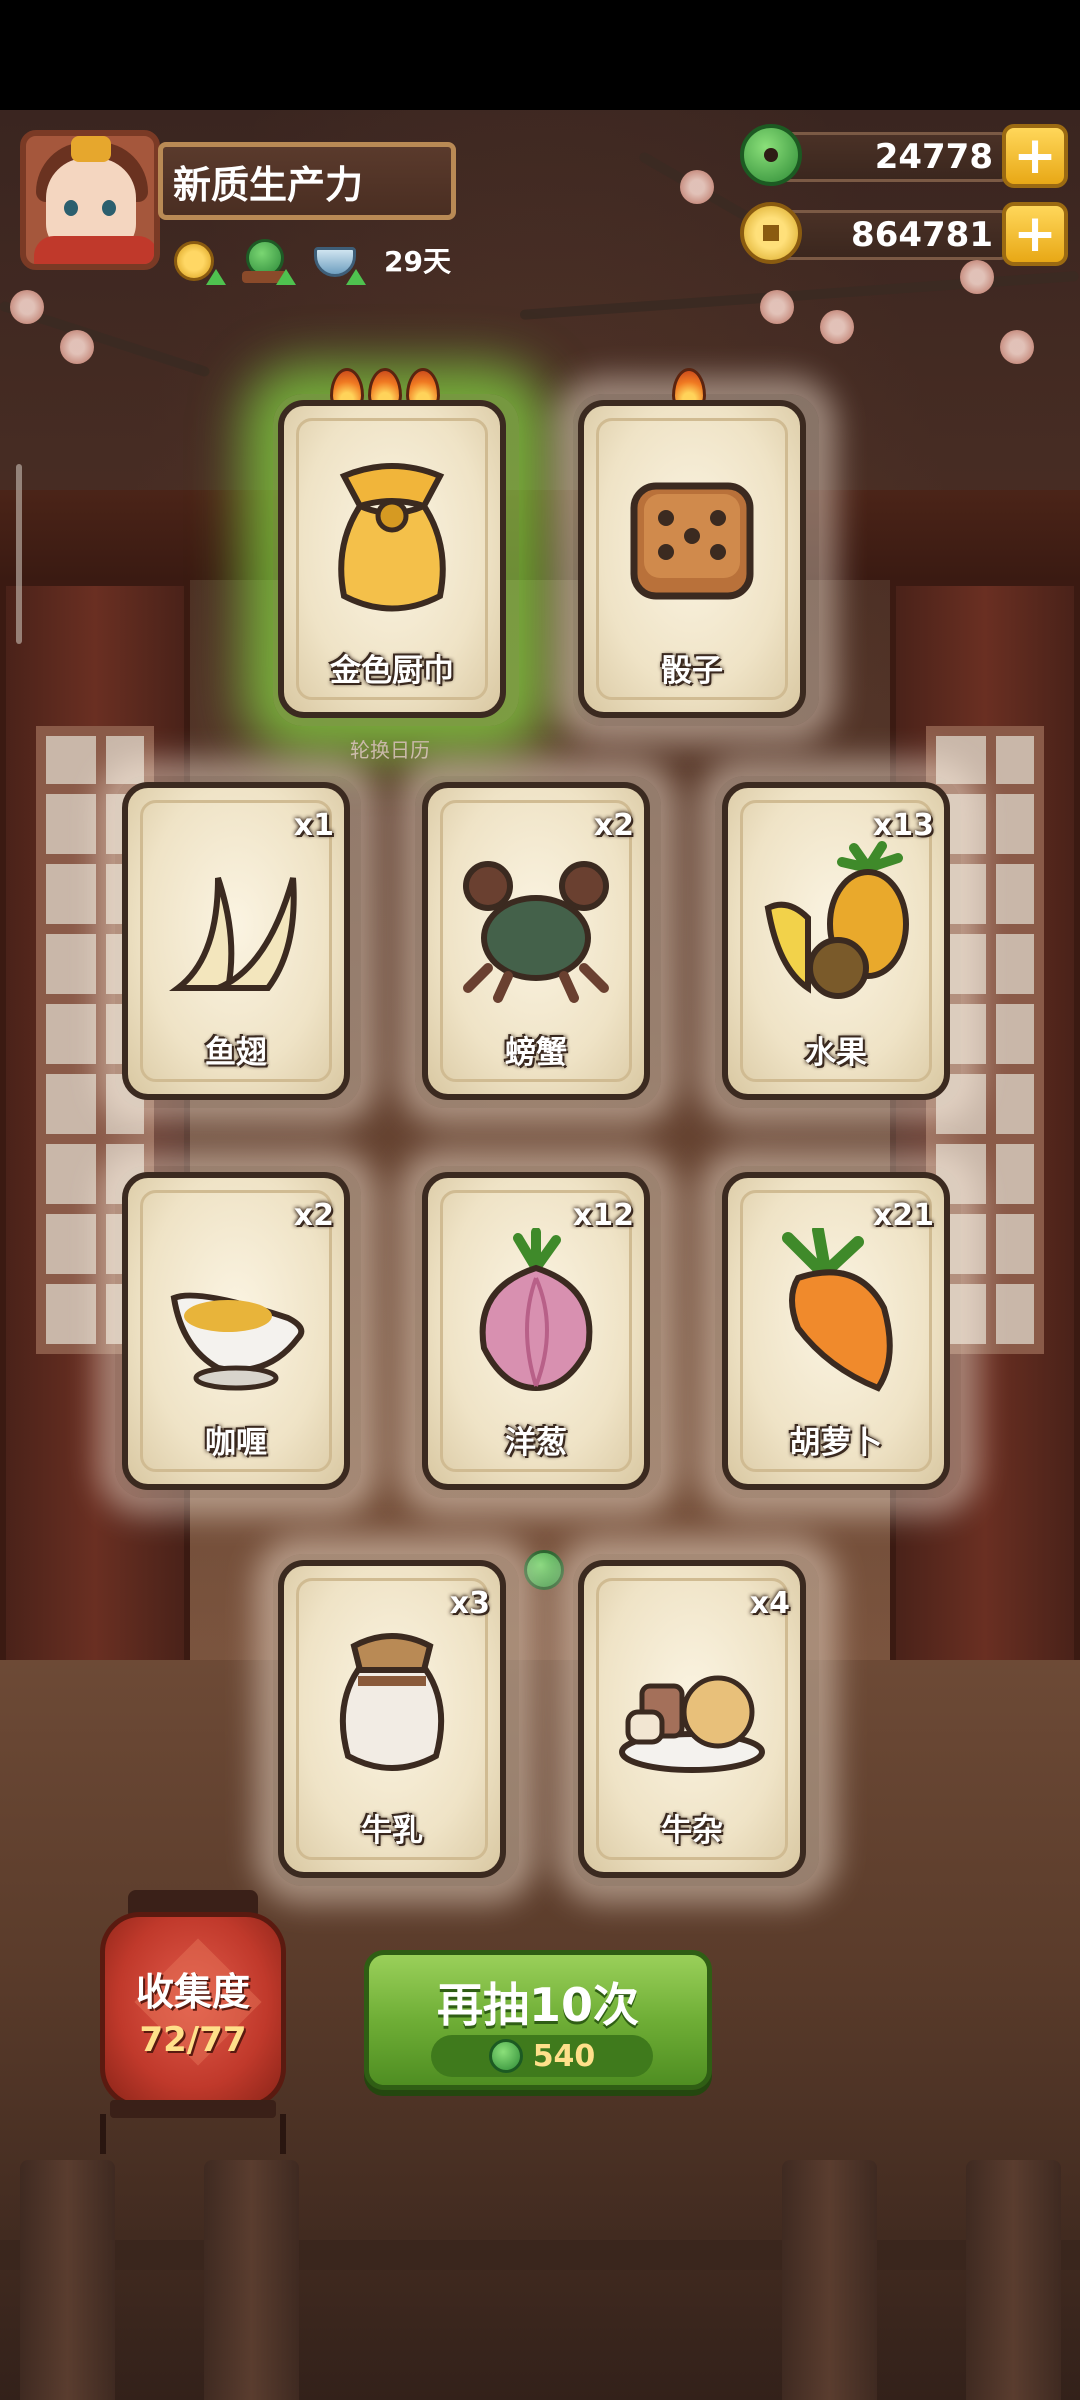 Image resolution: width=1080 pixels, height=2400 pixels. Describe the element at coordinates (544, 1570) in the screenshot. I see `jade-ornament` at that location.